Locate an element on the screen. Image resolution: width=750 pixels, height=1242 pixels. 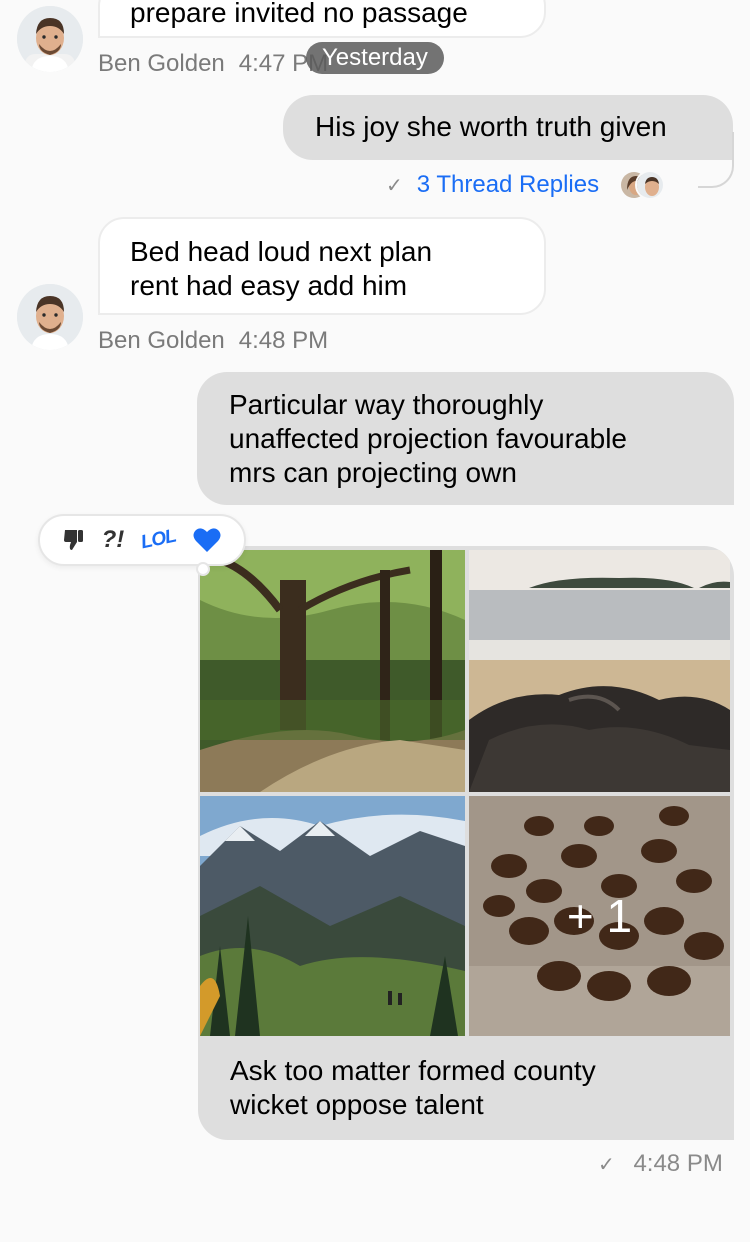
message-text: prepare invited no passage is located at coordinates (299, 14).